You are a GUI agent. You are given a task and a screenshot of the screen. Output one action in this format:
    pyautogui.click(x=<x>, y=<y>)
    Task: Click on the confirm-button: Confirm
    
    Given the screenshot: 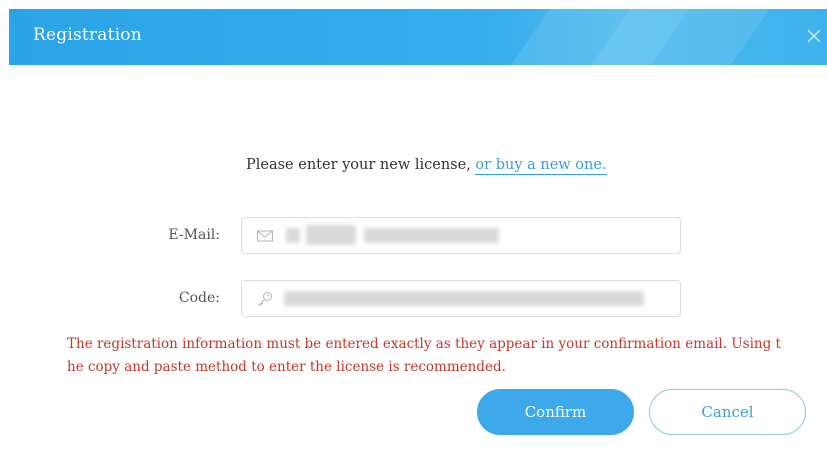 What is the action you would take?
    pyautogui.click(x=555, y=412)
    